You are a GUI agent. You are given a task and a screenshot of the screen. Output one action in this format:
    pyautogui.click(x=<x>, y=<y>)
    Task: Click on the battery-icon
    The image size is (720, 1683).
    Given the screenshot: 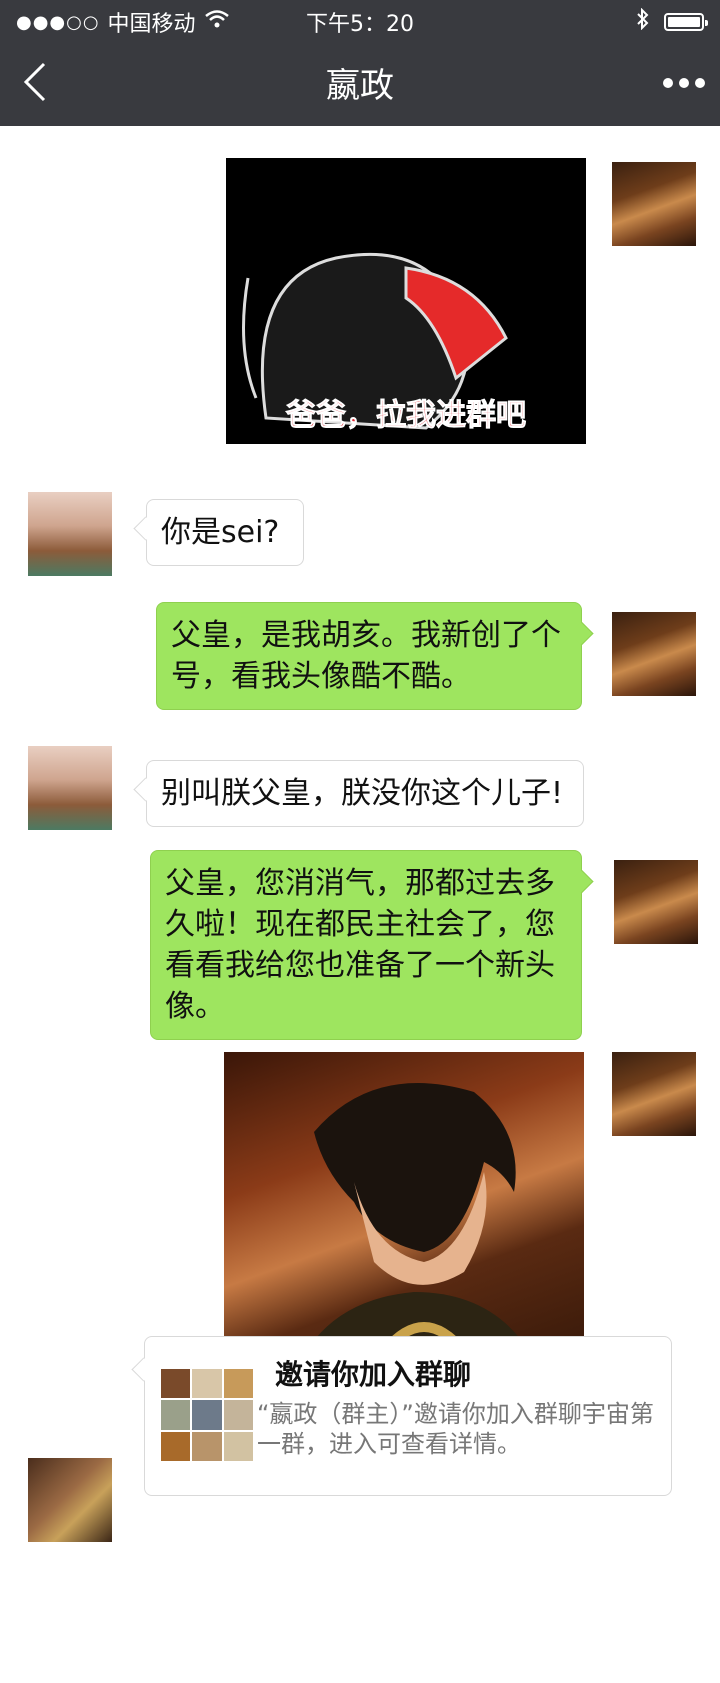 What is the action you would take?
    pyautogui.click(x=686, y=22)
    